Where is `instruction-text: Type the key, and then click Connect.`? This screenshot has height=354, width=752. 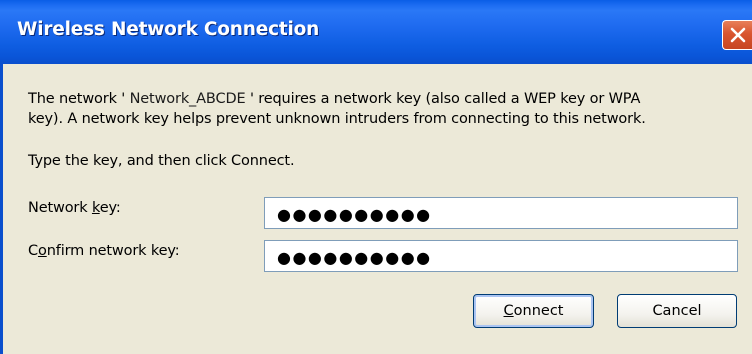
instruction-text: Type the key, and then click Connect. is located at coordinates (161, 161).